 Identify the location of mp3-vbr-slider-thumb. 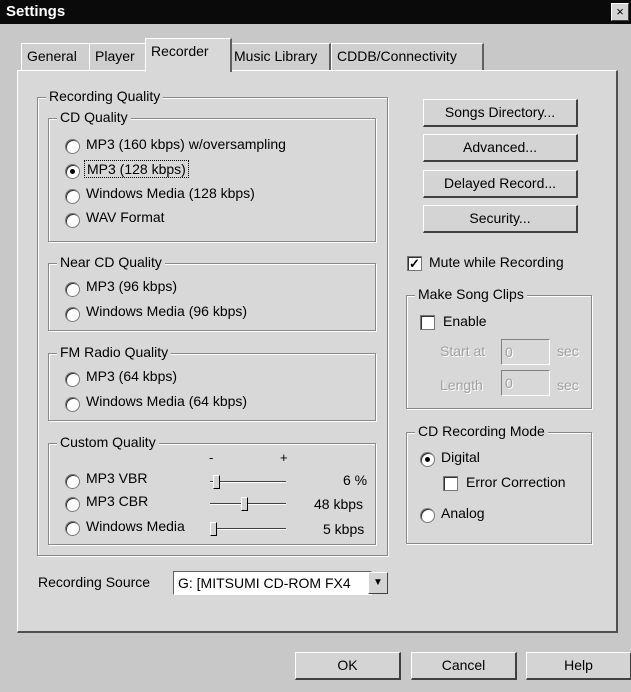
(217, 482).